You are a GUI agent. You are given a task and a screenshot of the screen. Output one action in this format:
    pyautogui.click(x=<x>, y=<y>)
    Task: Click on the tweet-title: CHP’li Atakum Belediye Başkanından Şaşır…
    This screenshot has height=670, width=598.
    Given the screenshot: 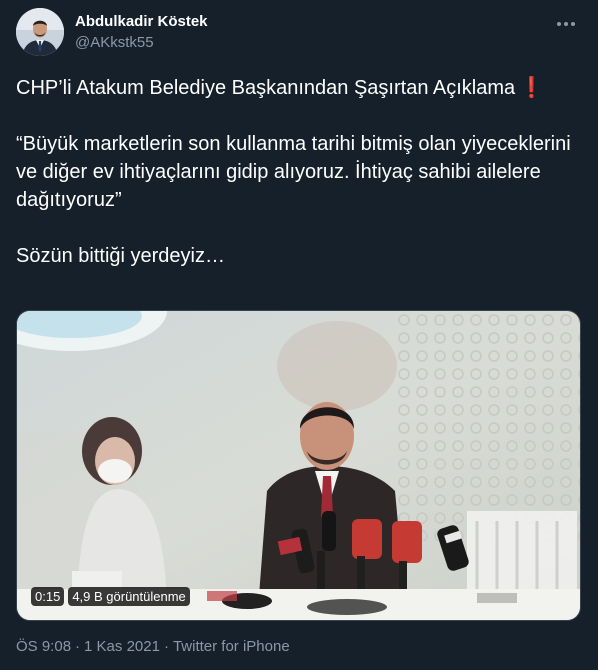 What is the action you would take?
    pyautogui.click(x=299, y=88)
    